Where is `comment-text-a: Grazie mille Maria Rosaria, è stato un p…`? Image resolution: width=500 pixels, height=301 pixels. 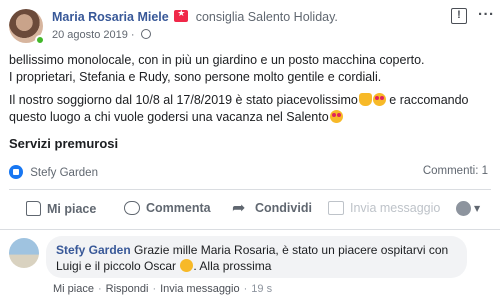
comment-text-a: Grazie mille Maria Rosaria, è stato un p… is located at coordinates (289, 250).